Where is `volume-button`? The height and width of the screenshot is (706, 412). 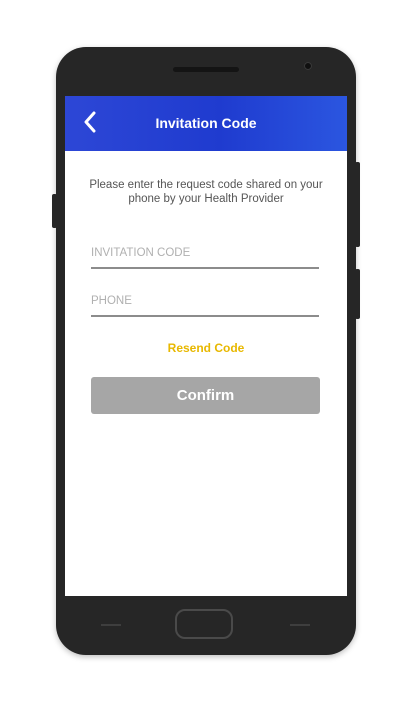
volume-button is located at coordinates (54, 211).